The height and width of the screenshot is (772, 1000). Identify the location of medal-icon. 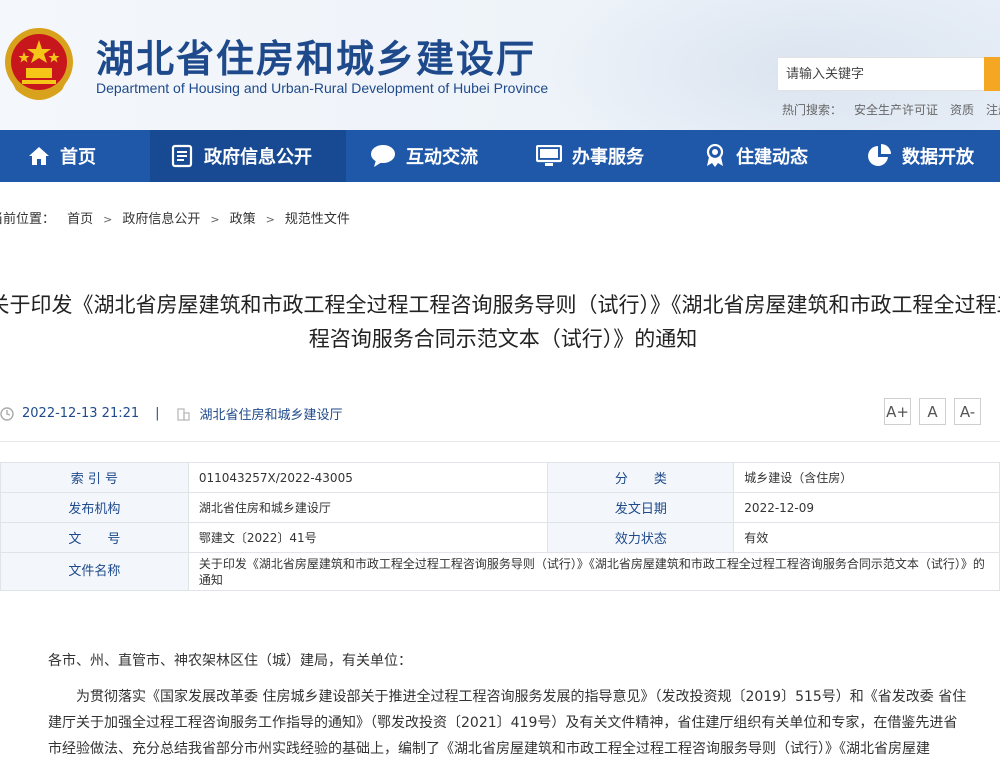
(715, 155).